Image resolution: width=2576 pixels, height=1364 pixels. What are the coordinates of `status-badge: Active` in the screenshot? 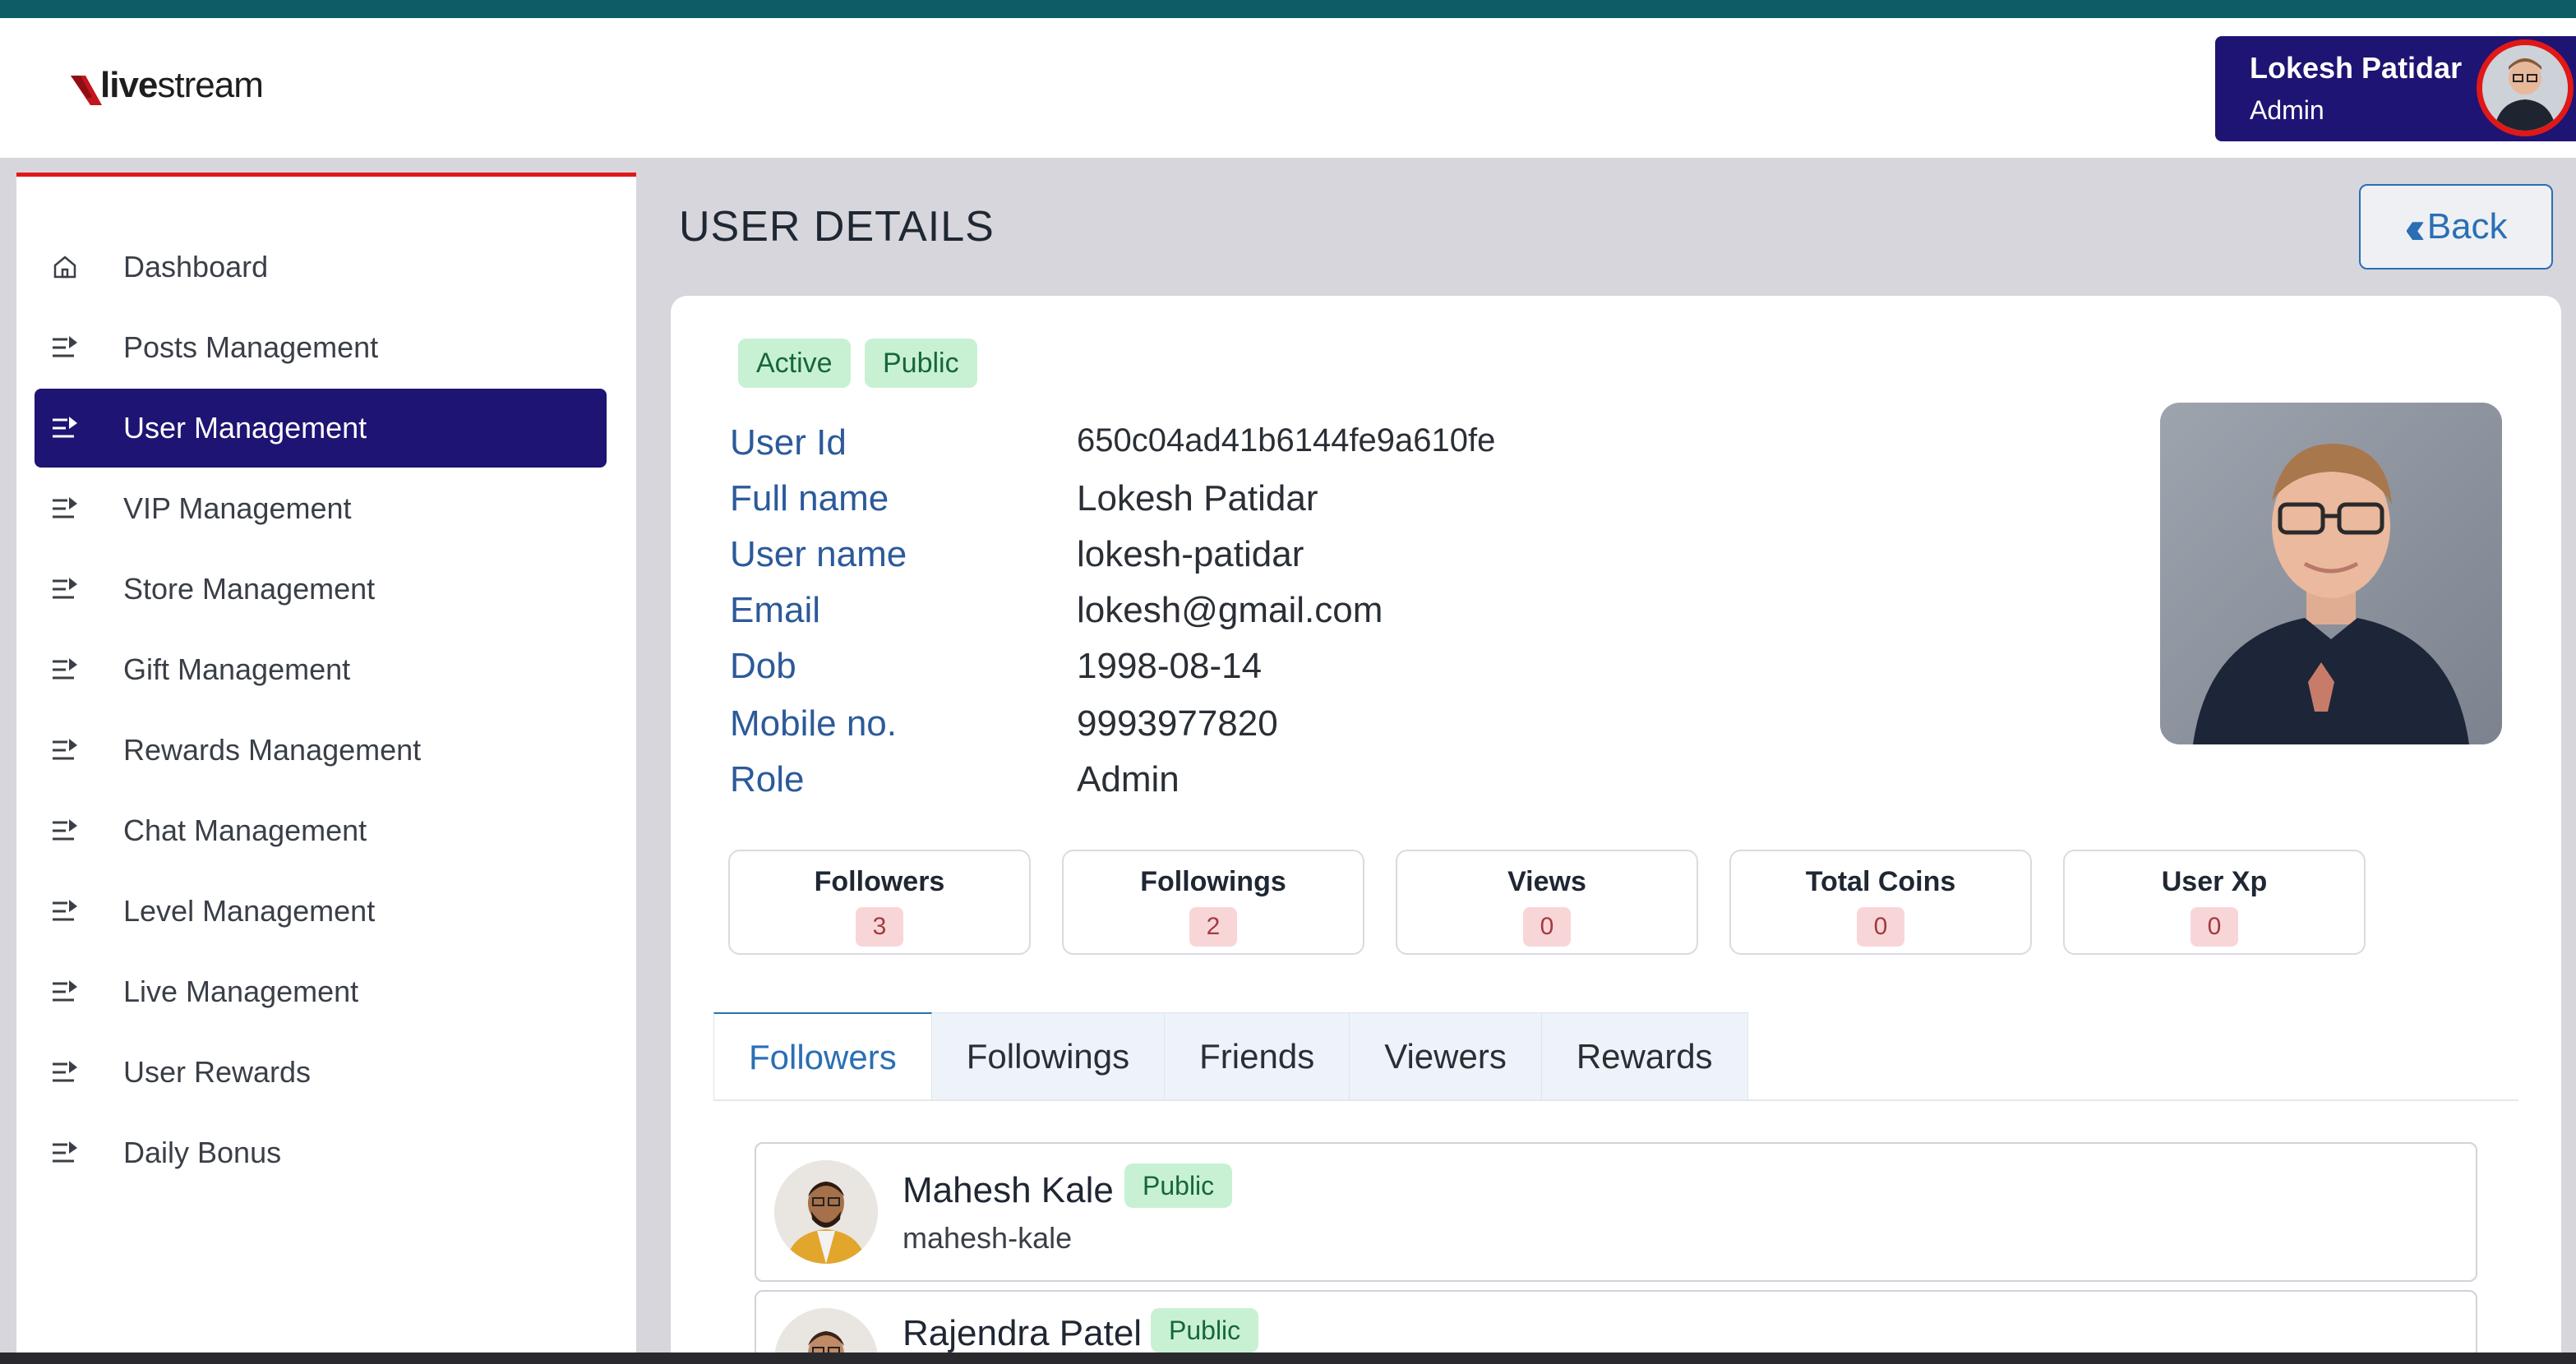 It's located at (795, 363).